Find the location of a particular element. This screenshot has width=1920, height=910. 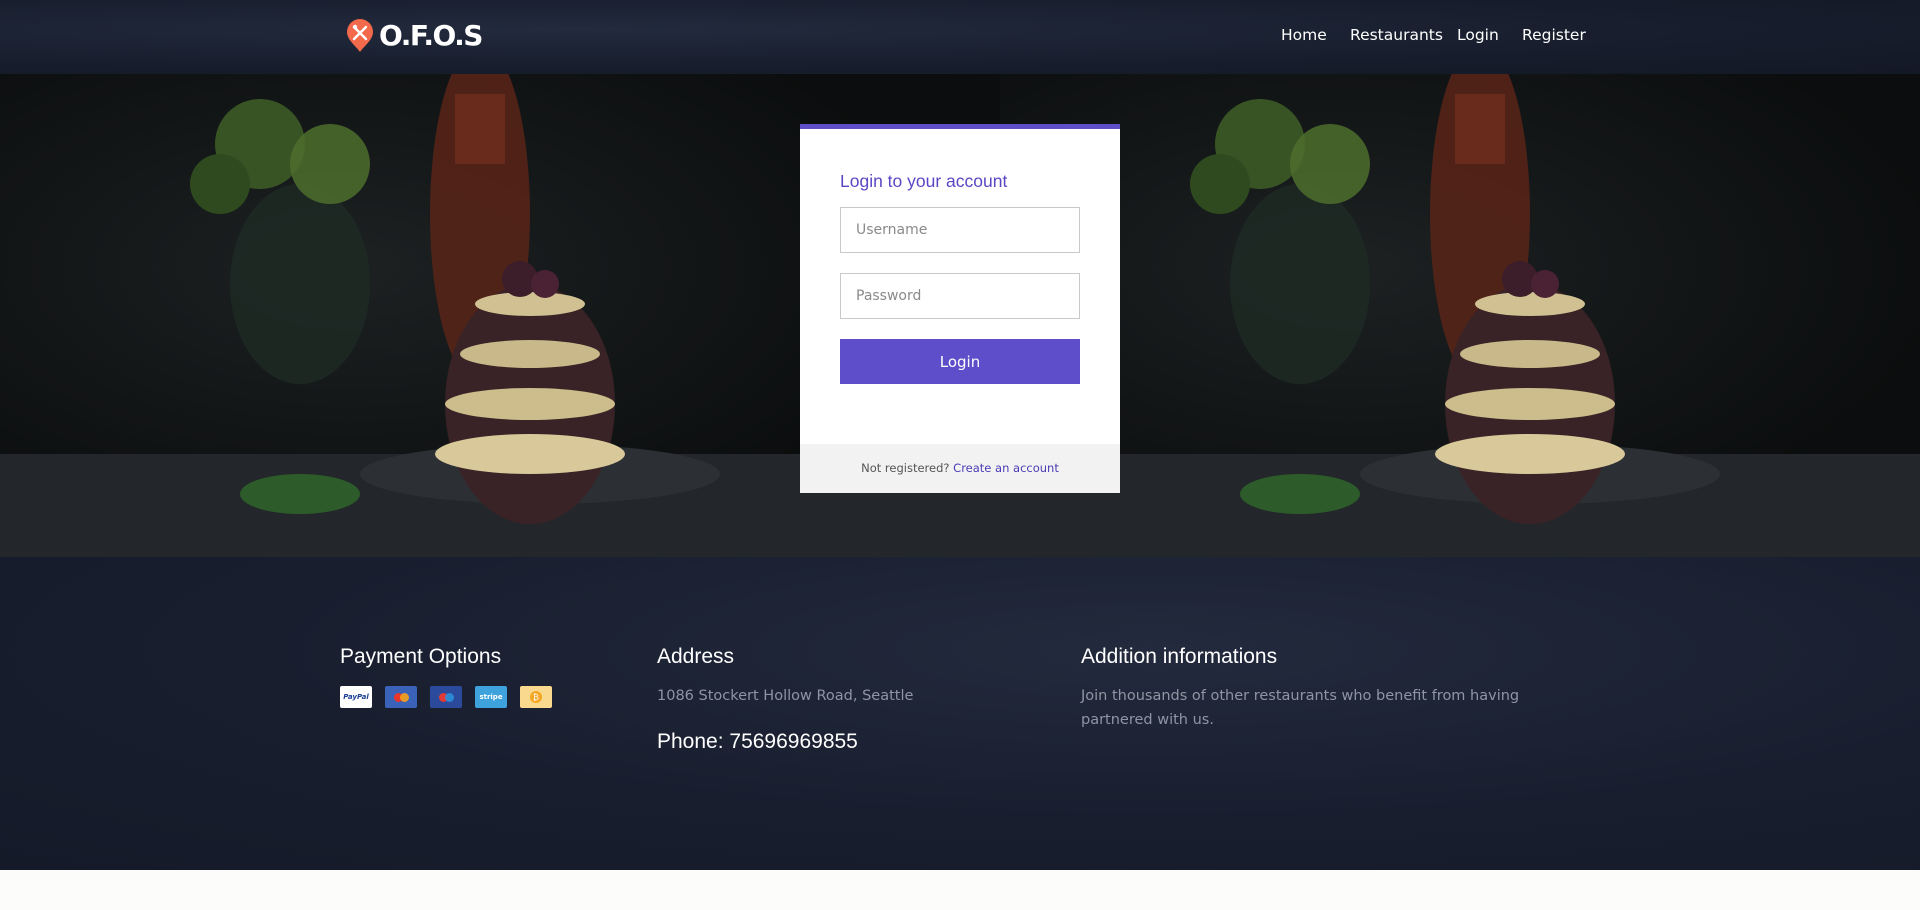

login-button: Login is located at coordinates (960, 361).